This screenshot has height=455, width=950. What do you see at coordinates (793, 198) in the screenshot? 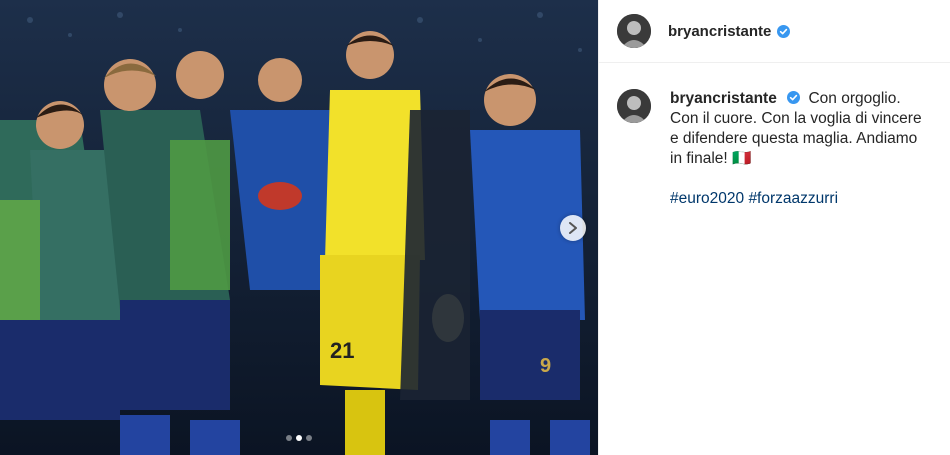
I see `hashtag-link: #forzaazzurri` at bounding box center [793, 198].